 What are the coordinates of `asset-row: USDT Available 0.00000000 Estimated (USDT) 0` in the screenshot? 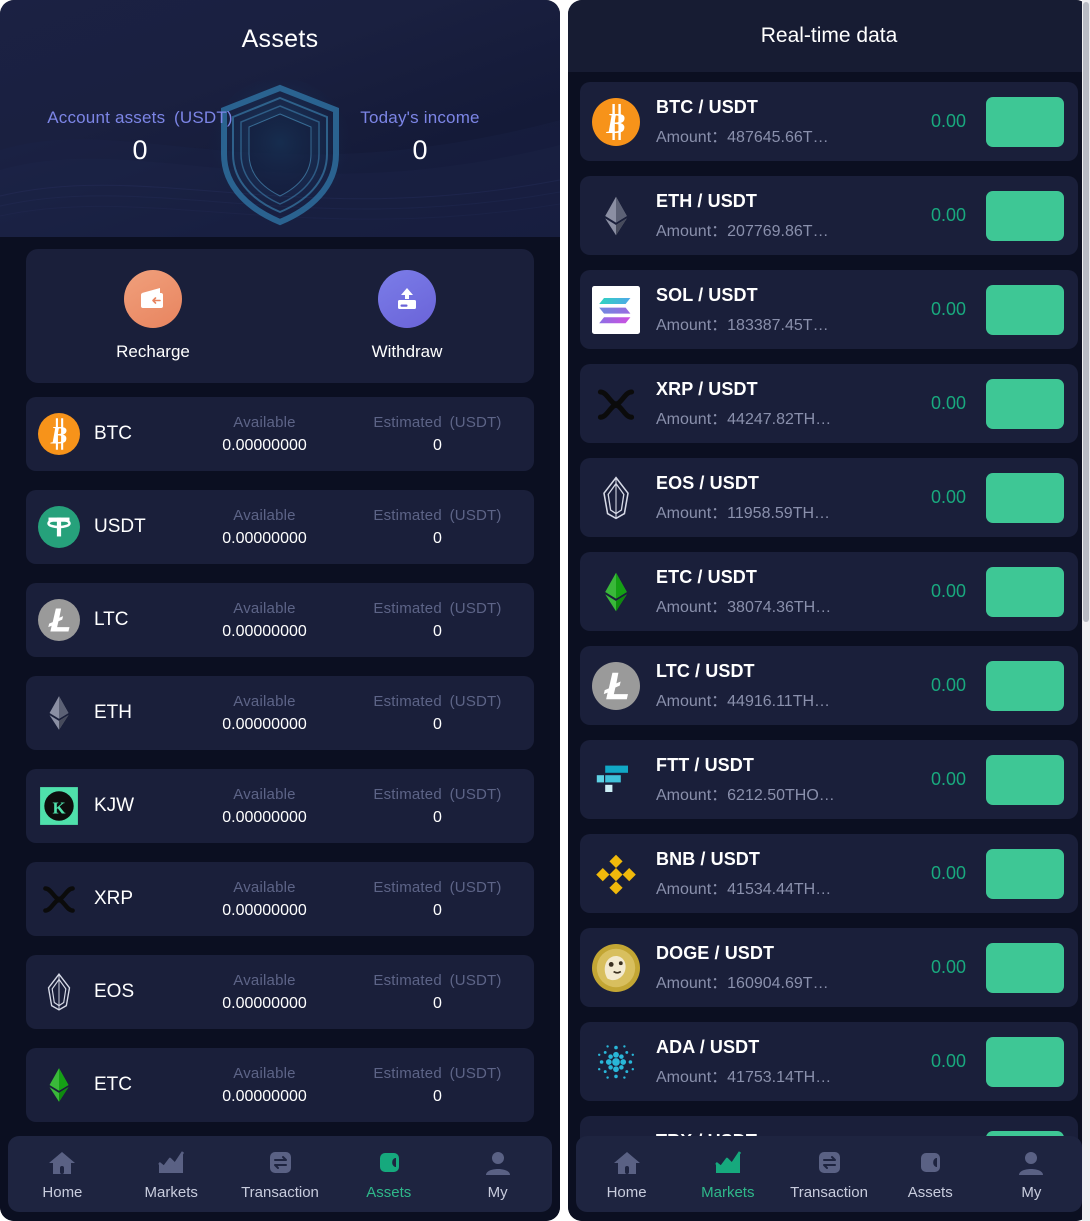 It's located at (280, 527).